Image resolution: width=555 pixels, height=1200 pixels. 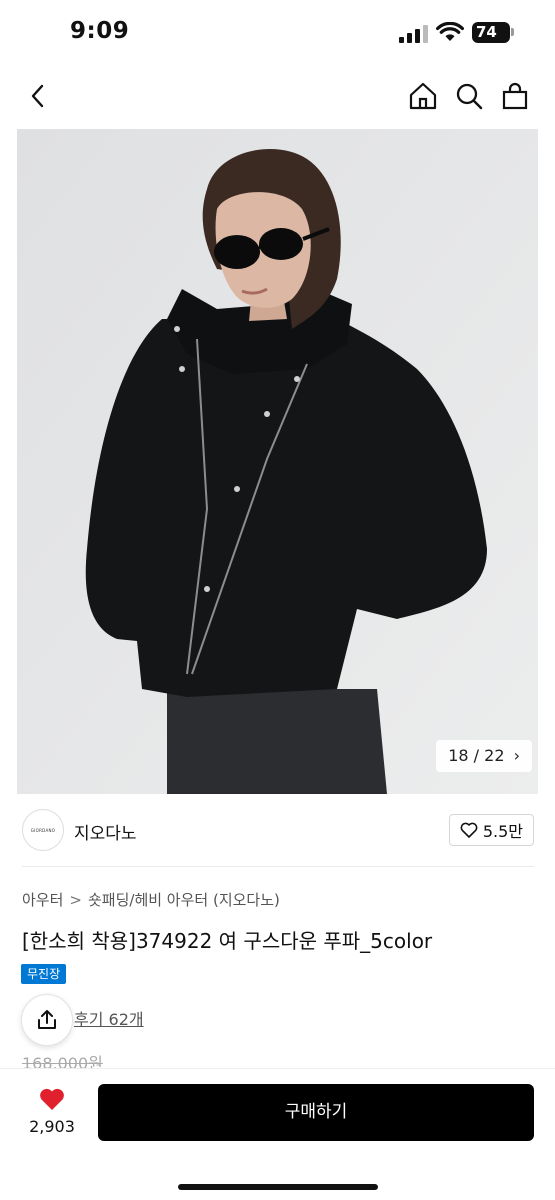 What do you see at coordinates (414, 34) in the screenshot?
I see `signal-icon` at bounding box center [414, 34].